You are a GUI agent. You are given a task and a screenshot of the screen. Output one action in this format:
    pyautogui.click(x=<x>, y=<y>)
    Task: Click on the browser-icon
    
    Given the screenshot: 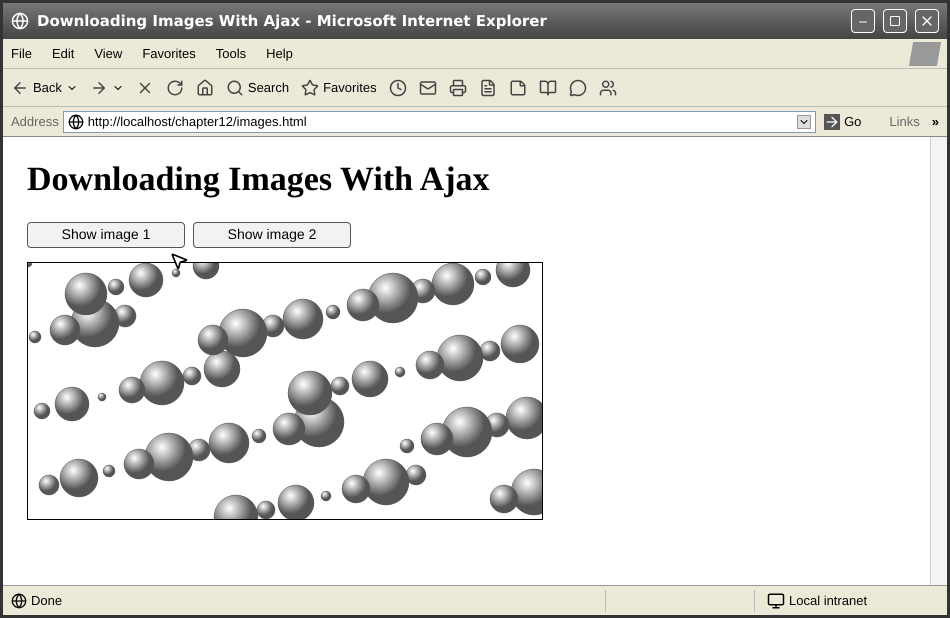 What is the action you would take?
    pyautogui.click(x=20, y=21)
    